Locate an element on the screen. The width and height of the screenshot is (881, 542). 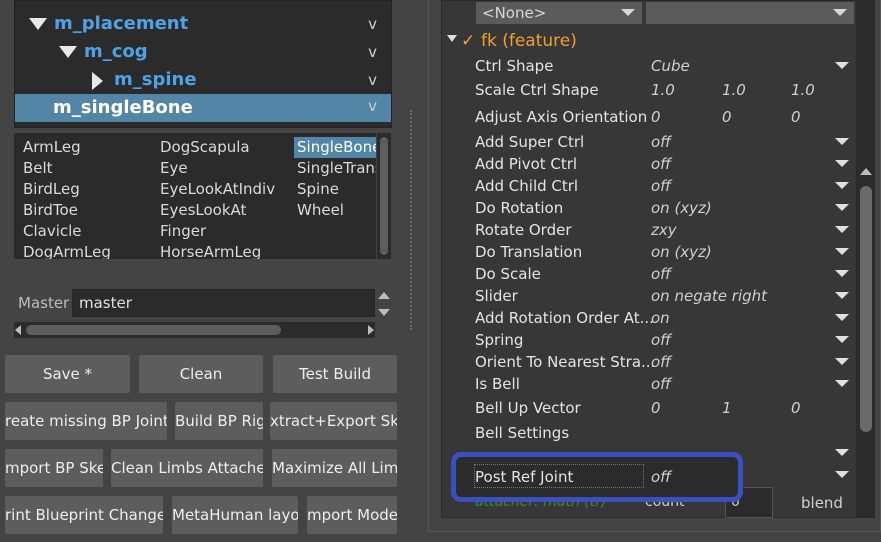
metahuman-layout-button: MetaHuman layou is located at coordinates (235, 515).